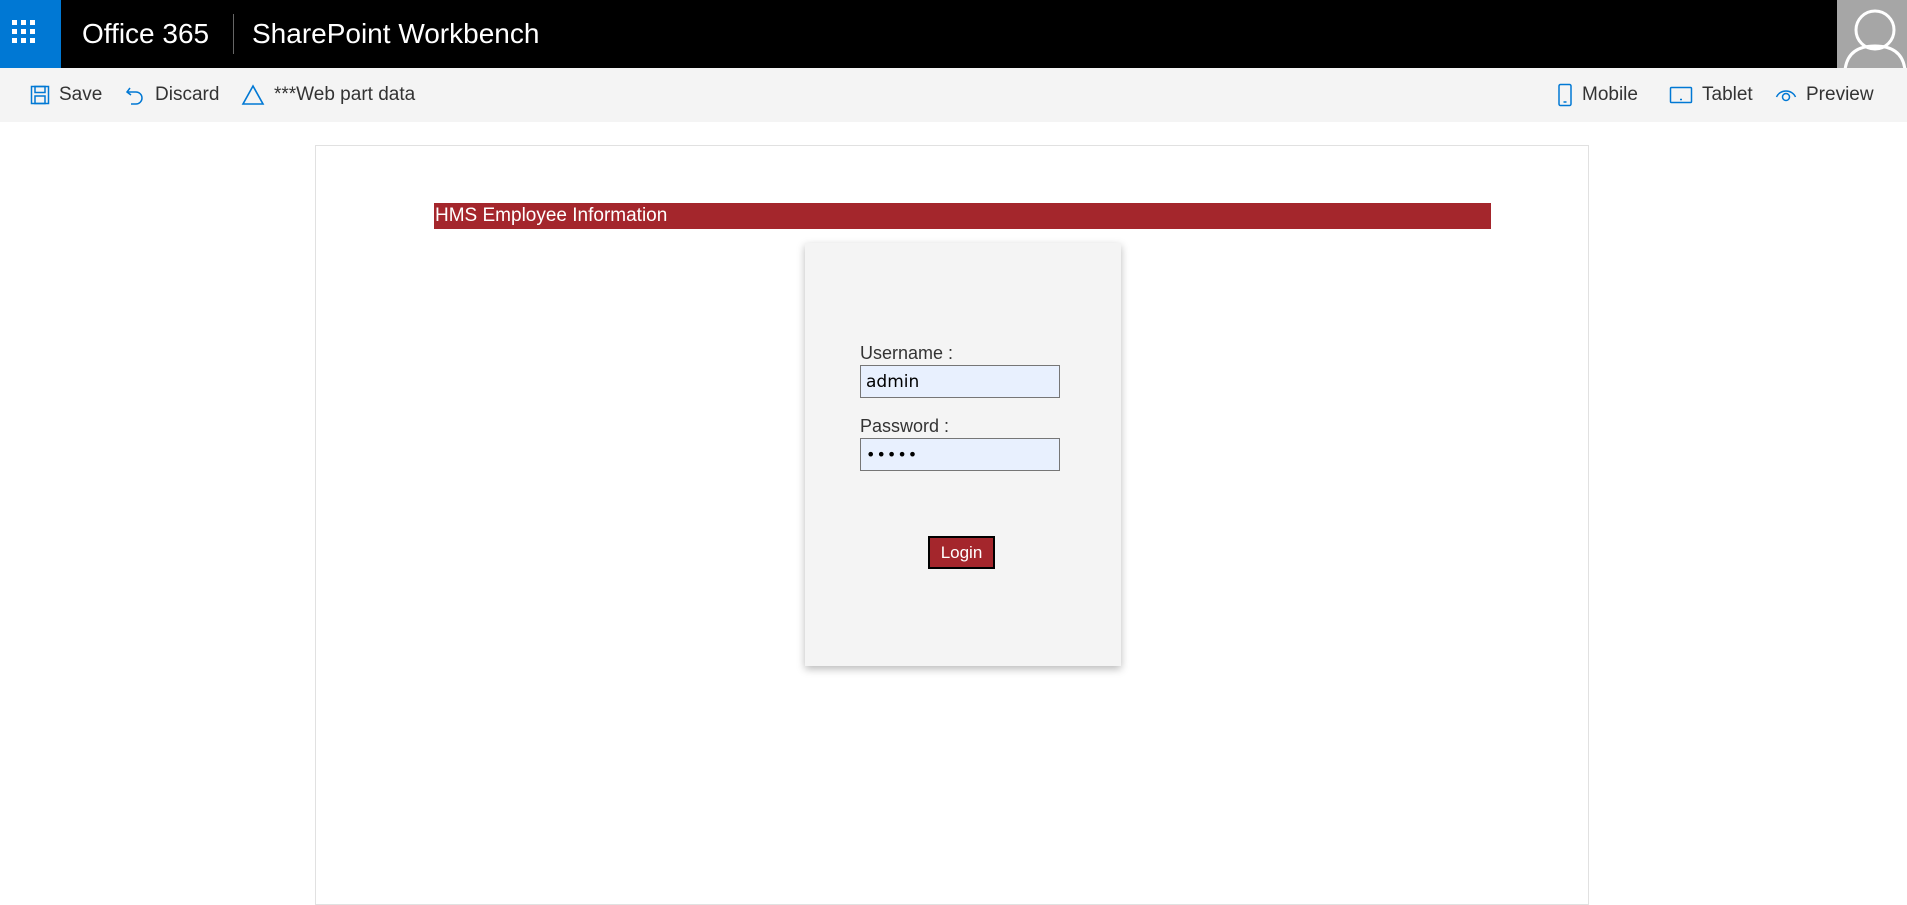 Image resolution: width=1907 pixels, height=905 pixels. What do you see at coordinates (961, 552) in the screenshot?
I see `login-button: Login` at bounding box center [961, 552].